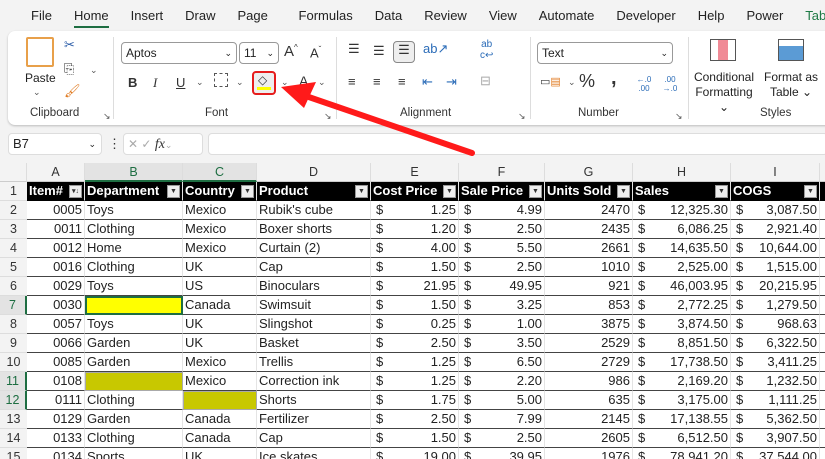 This screenshot has width=825, height=459. I want to click on cell-H12: $3,175.00, so click(682, 400).